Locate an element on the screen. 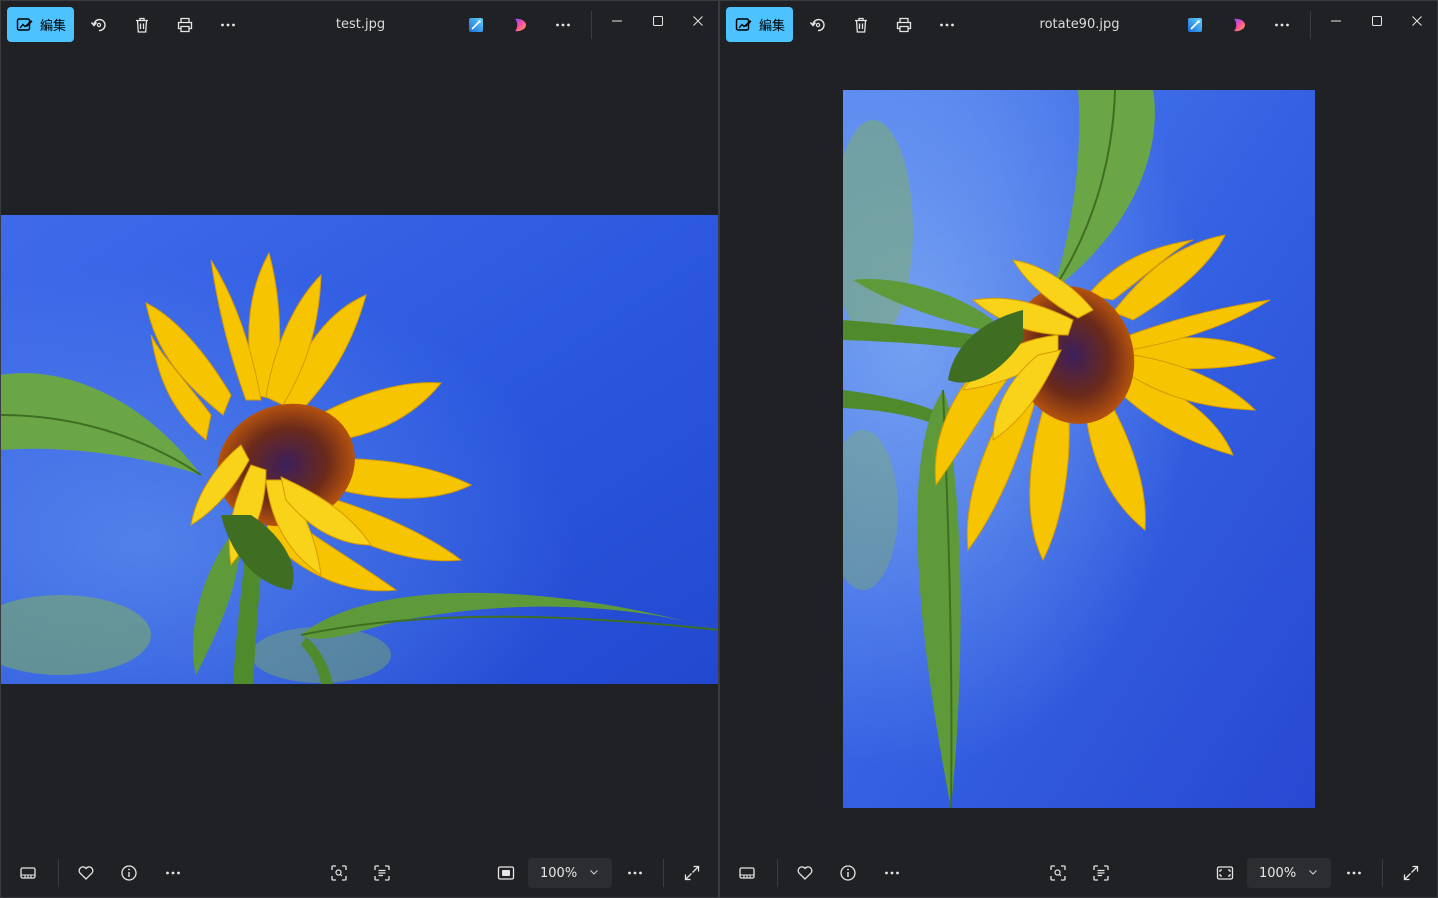 Image resolution: width=1438 pixels, height=898 pixels. title-bar: 編集 test.jpg is located at coordinates (359, 25).